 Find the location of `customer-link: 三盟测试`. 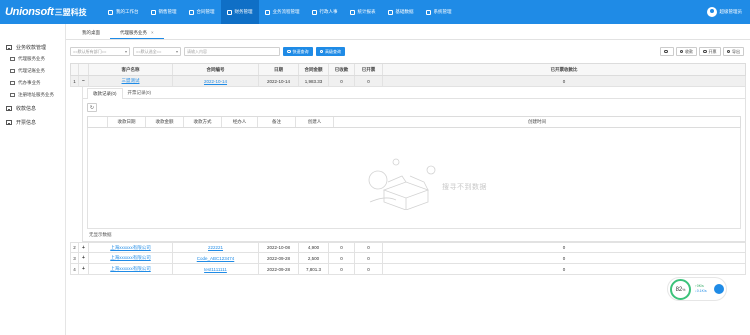

customer-link: 三盟测试 is located at coordinates (131, 81).